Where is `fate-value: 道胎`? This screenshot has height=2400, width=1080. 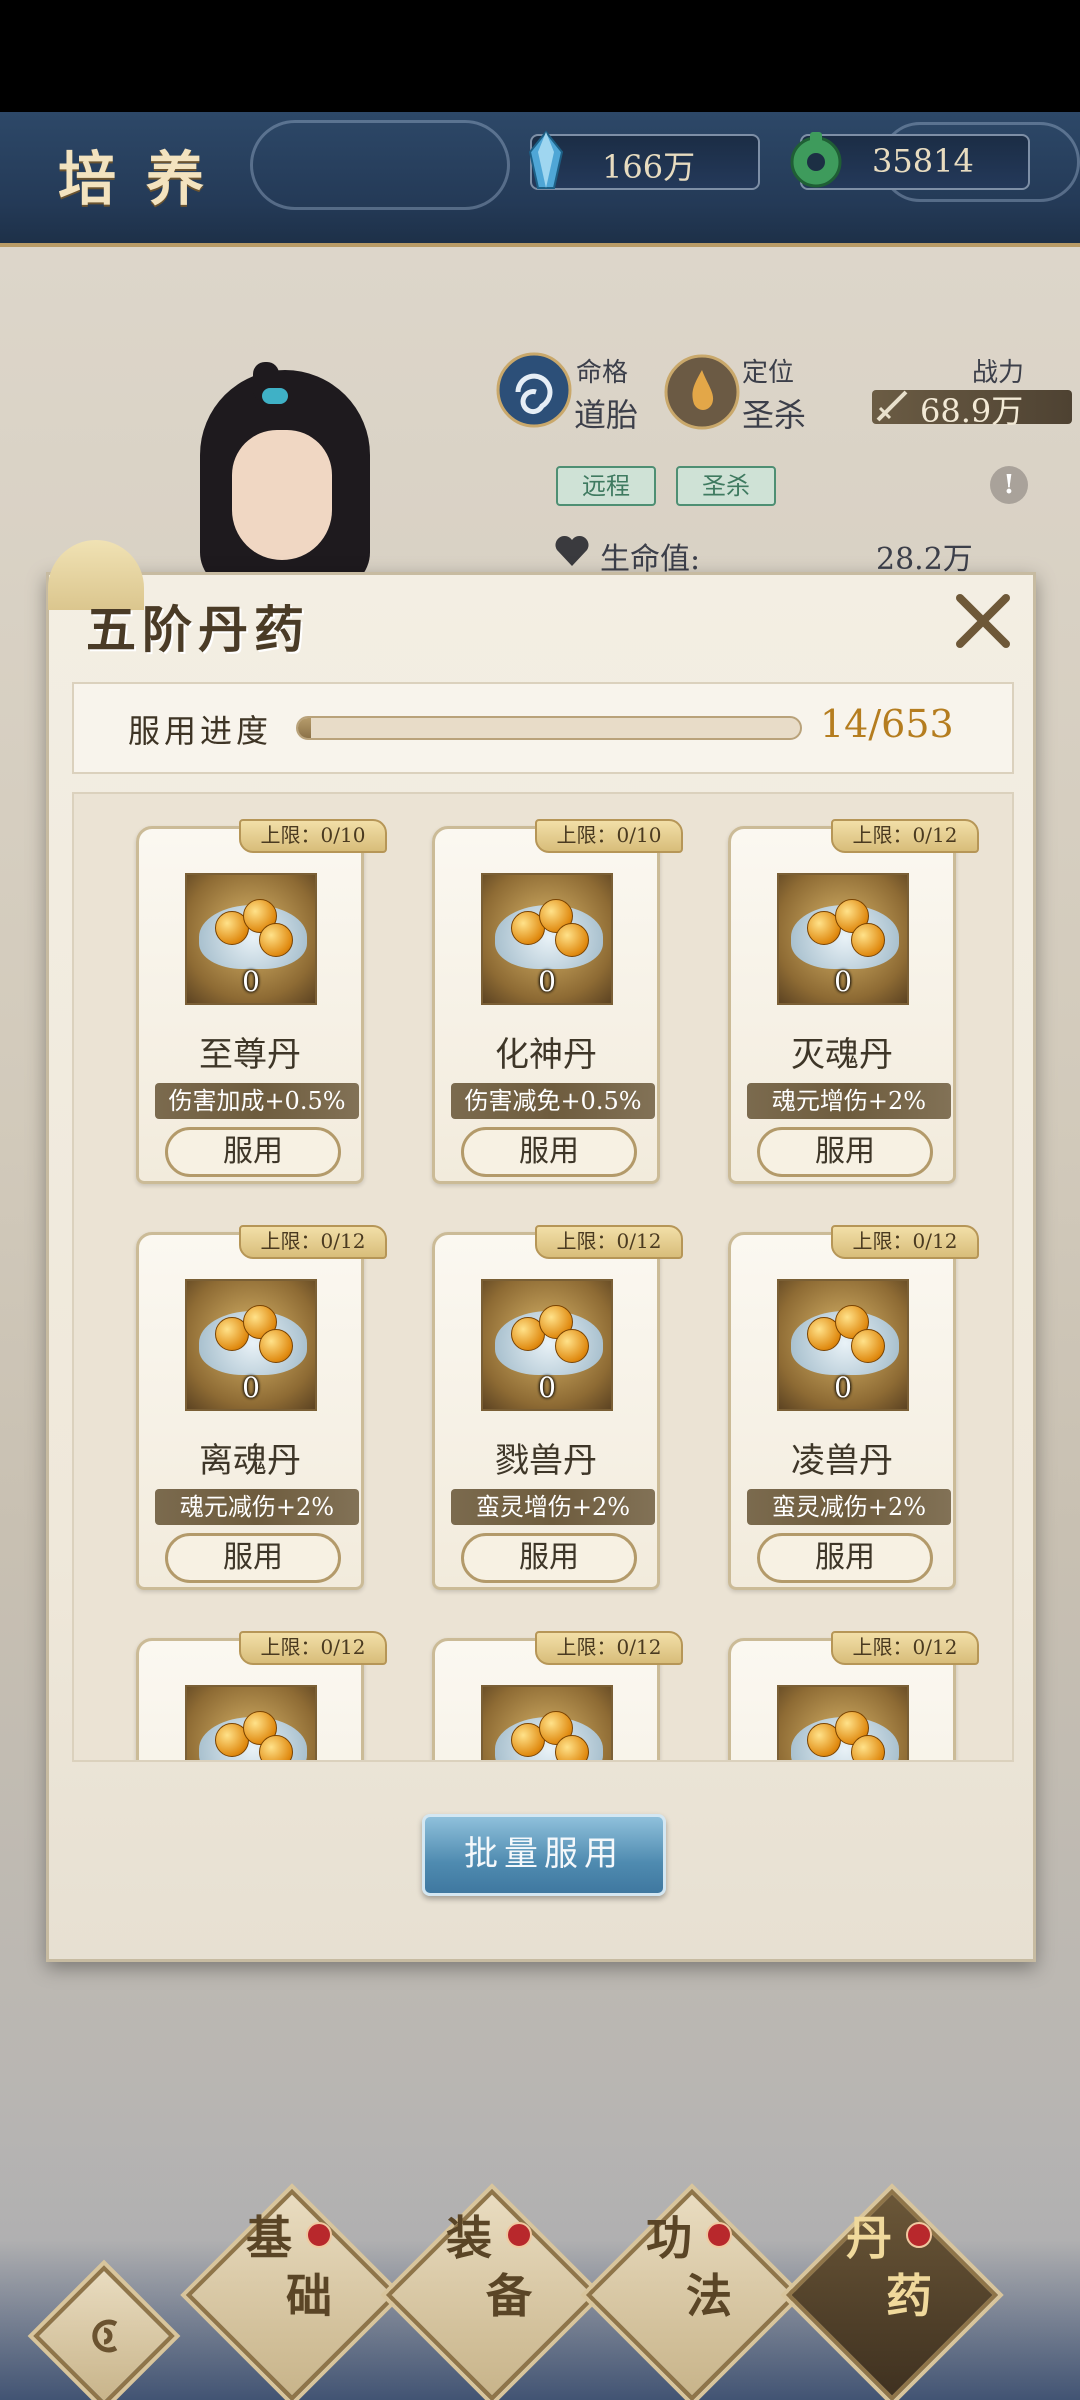 fate-value: 道胎 is located at coordinates (606, 415).